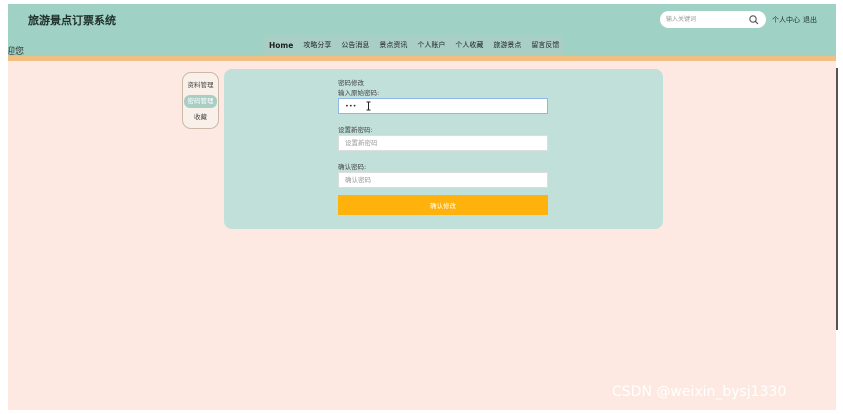 The image size is (843, 414). What do you see at coordinates (351, 83) in the screenshot?
I see `form-title: 密码修改` at bounding box center [351, 83].